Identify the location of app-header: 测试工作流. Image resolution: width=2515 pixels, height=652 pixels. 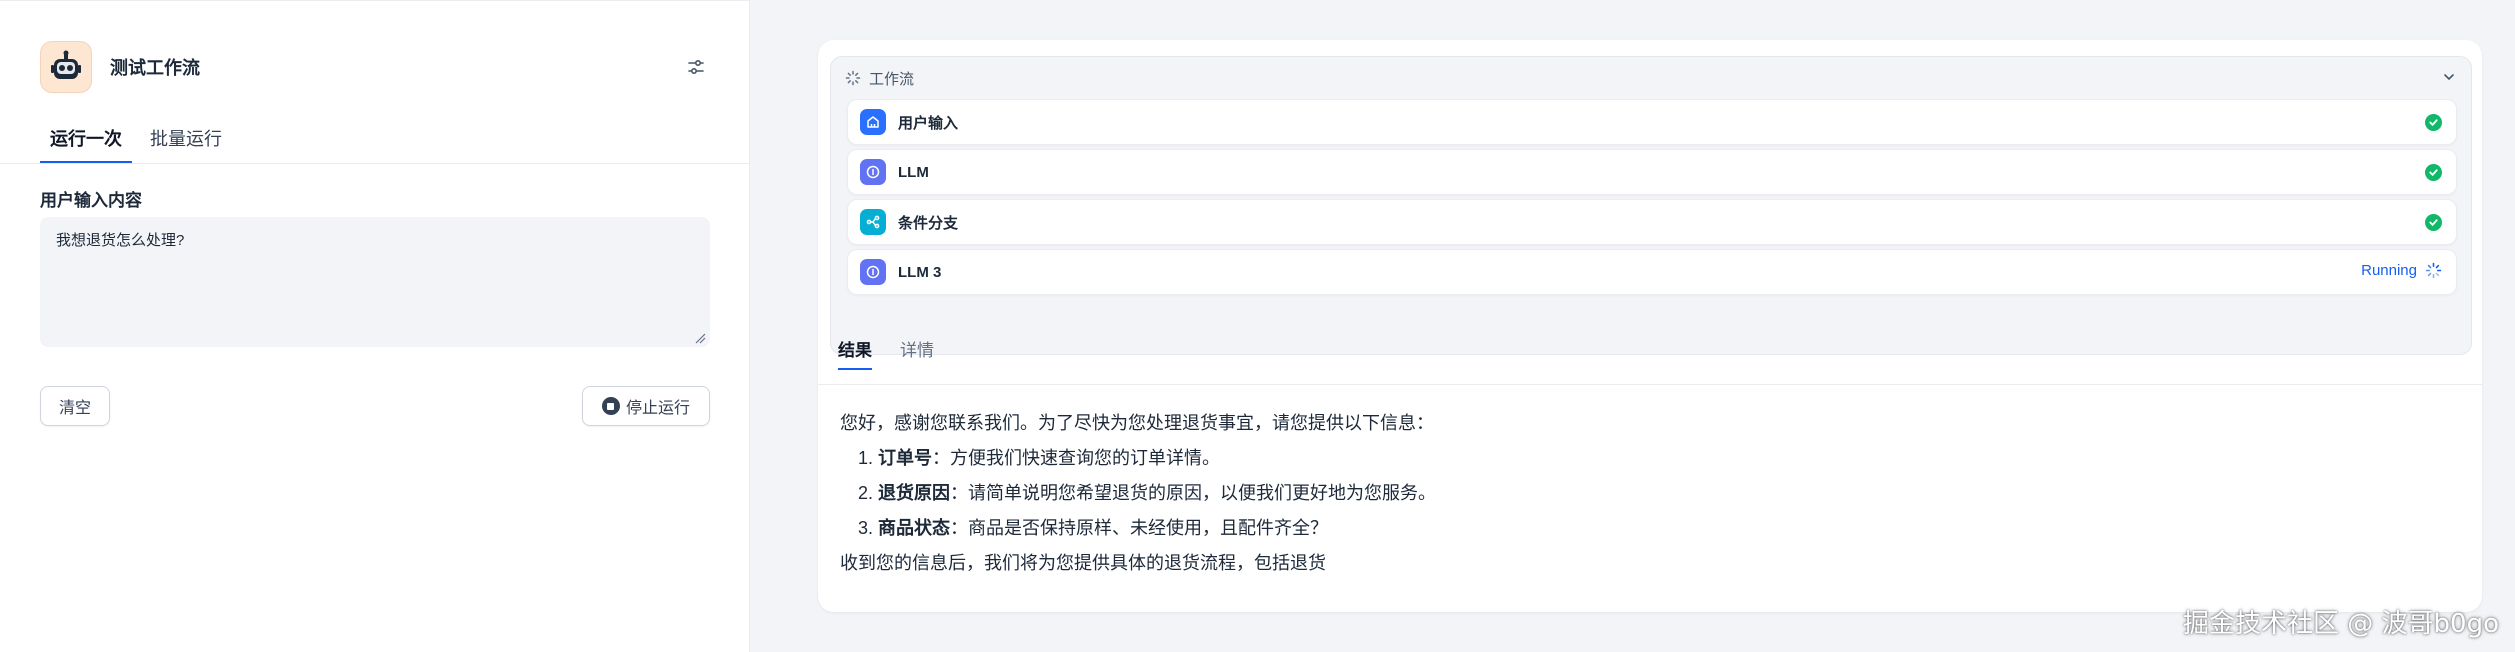
(375, 67).